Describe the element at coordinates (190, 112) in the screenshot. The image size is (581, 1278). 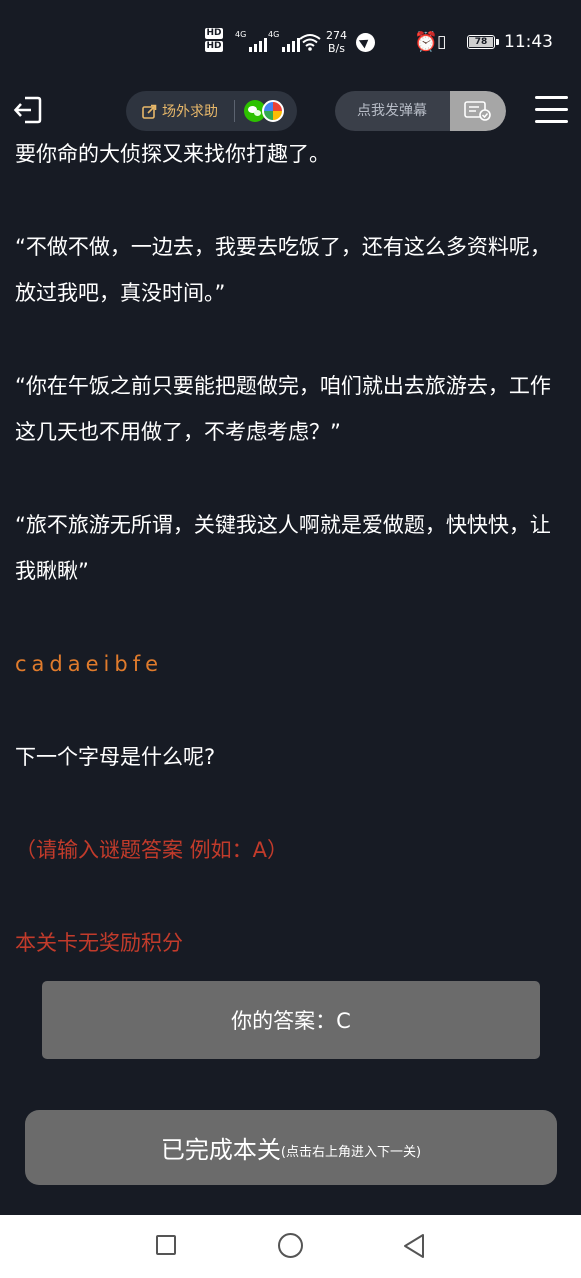
I see `help-label: 场外求助` at that location.